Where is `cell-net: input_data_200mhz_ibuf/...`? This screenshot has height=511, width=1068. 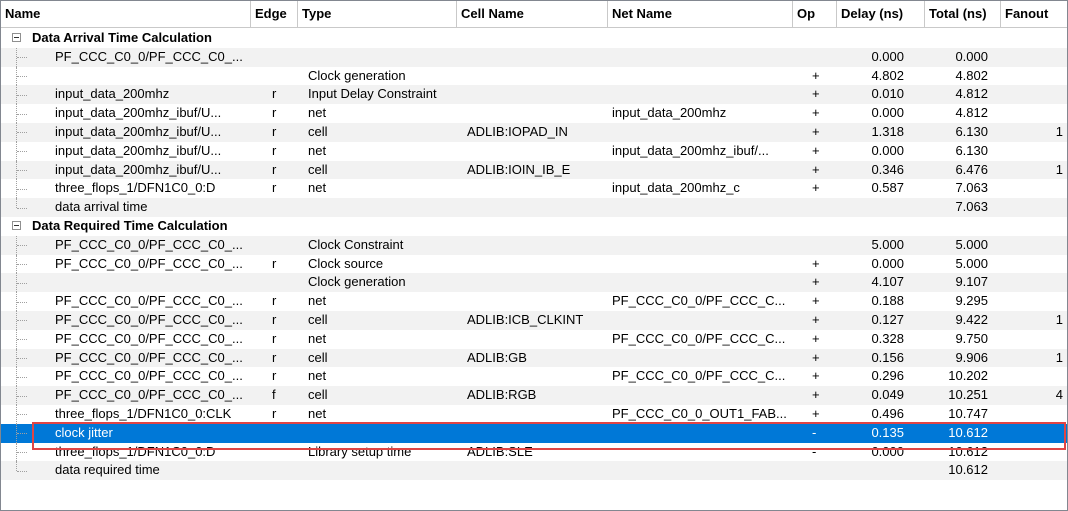
cell-net: input_data_200mhz_ibuf/... is located at coordinates (690, 150).